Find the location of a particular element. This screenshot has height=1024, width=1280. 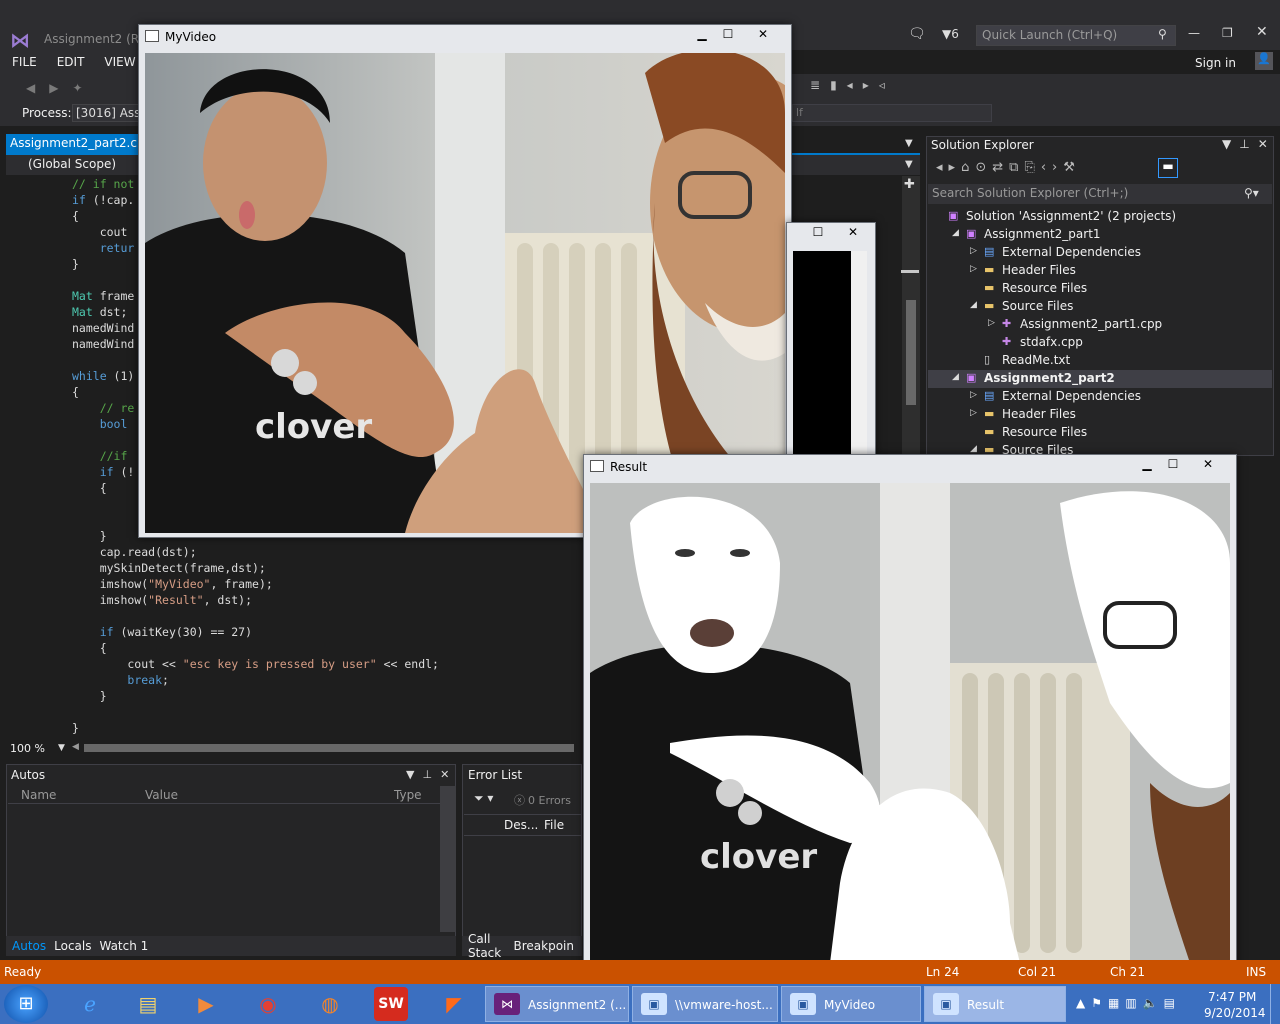

zoom-dropdown-icon: ▼ is located at coordinates (61, 748).